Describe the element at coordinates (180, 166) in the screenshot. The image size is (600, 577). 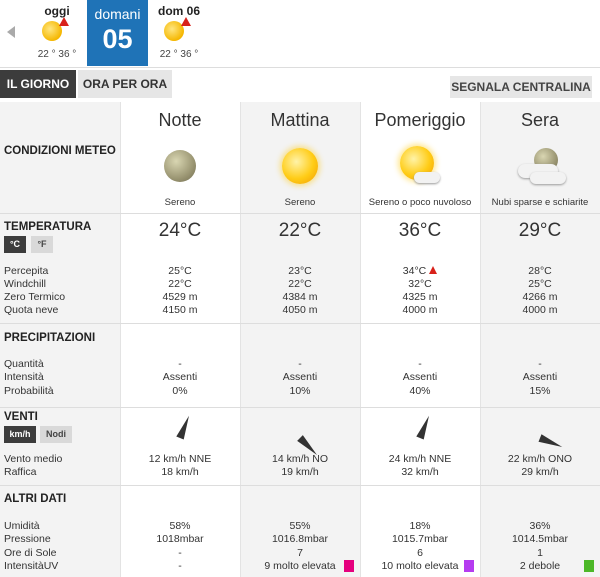
I see `moon-icon` at that location.